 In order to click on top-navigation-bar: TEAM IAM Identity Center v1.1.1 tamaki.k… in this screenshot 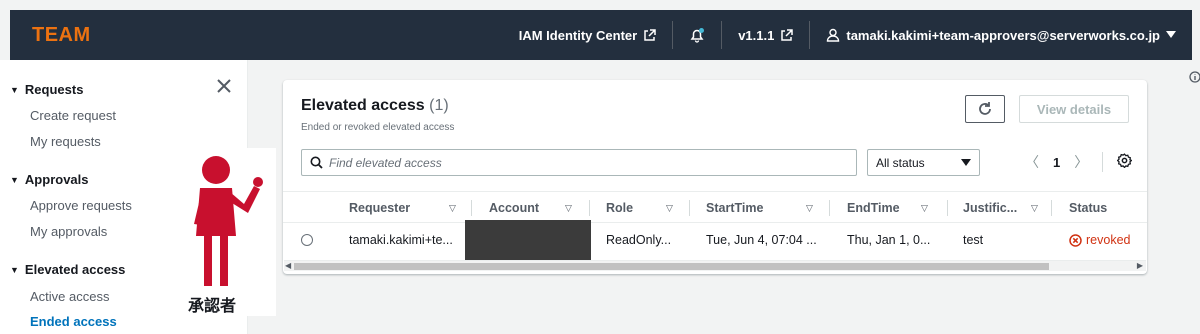, I will do `click(601, 35)`.